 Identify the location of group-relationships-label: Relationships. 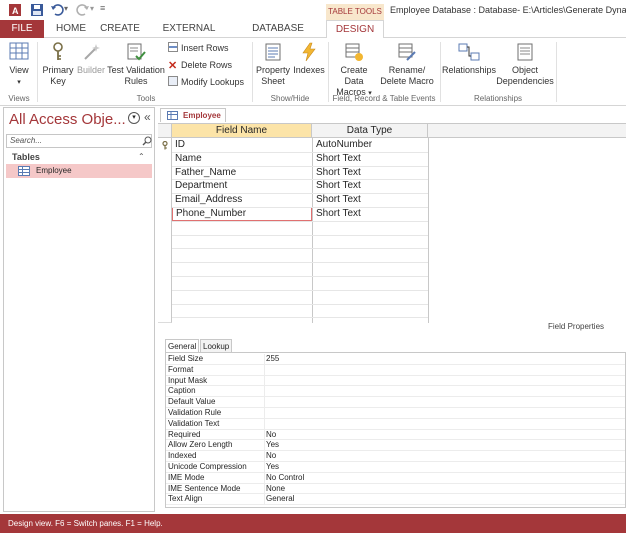
(498, 98).